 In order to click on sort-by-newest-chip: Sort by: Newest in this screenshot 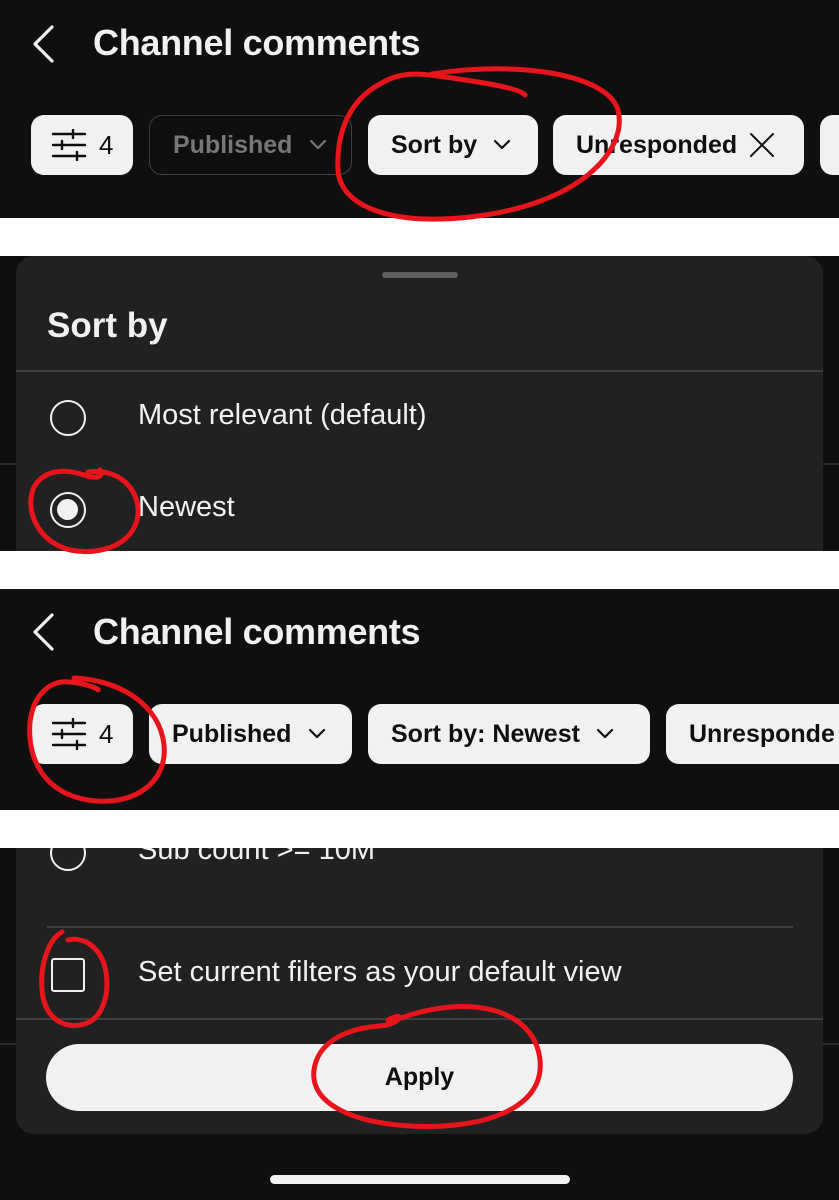, I will do `click(509, 734)`.